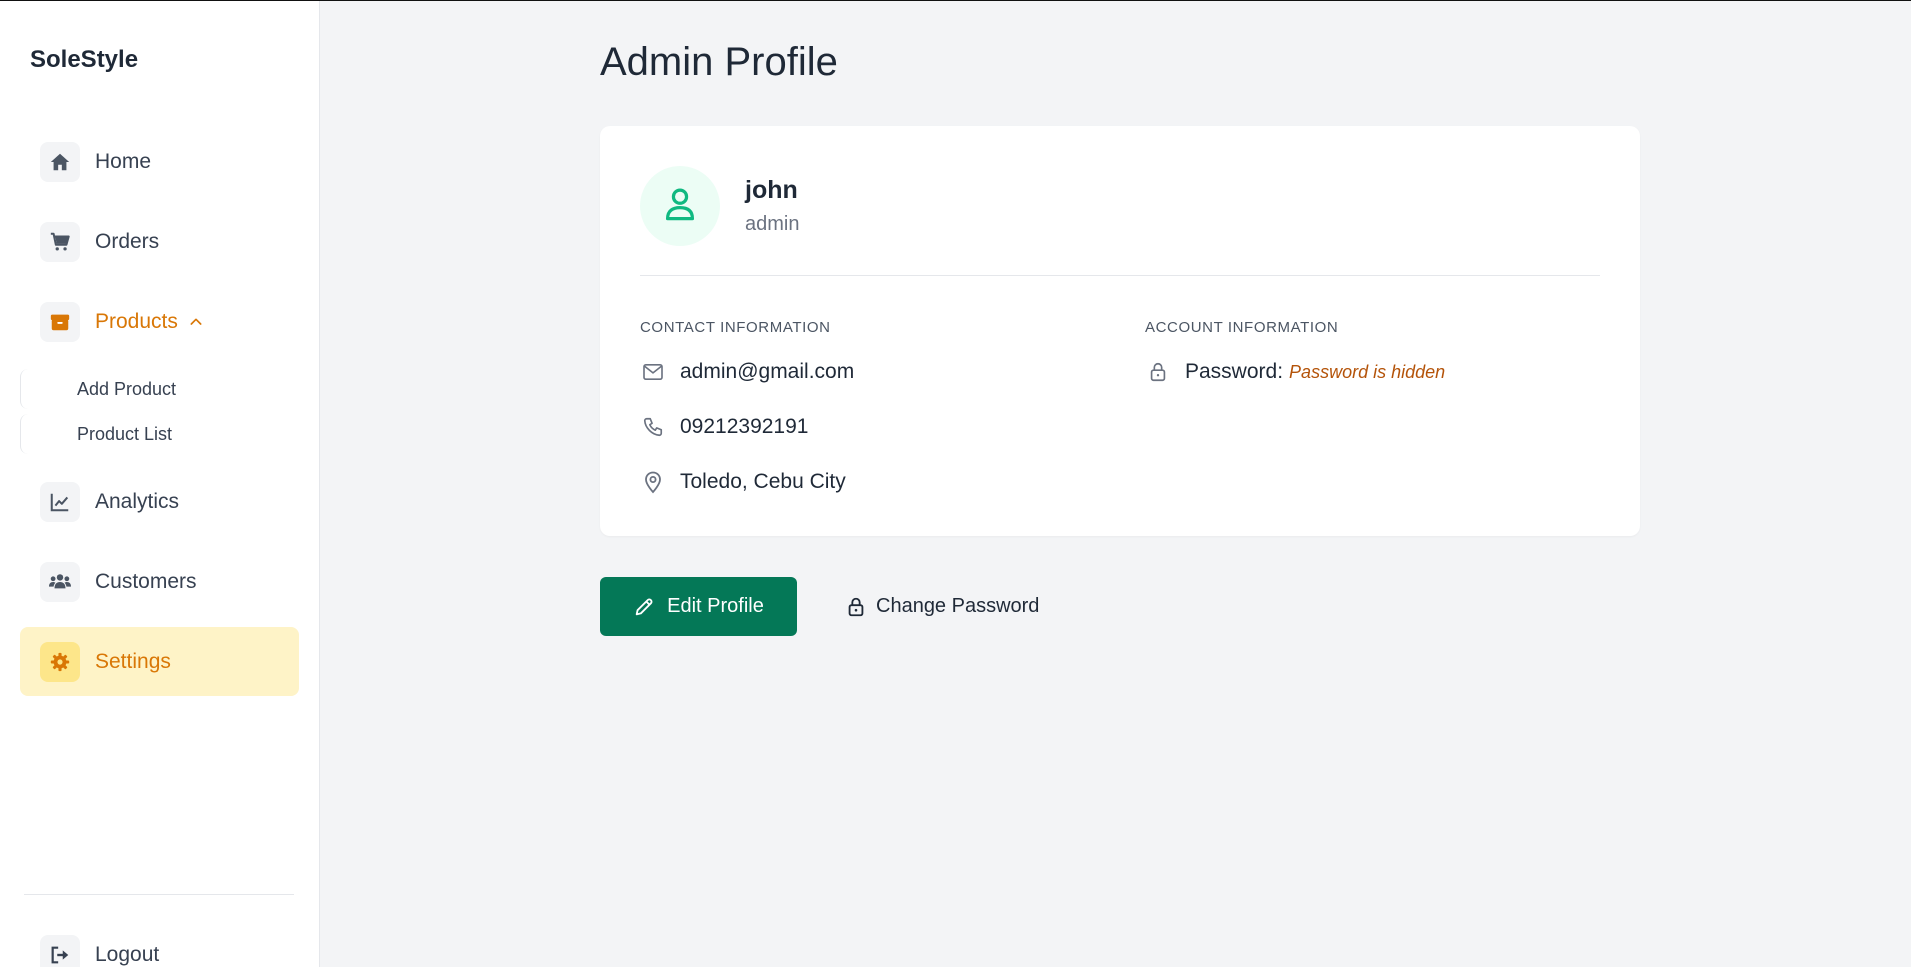 The height and width of the screenshot is (967, 1911). What do you see at coordinates (159, 894) in the screenshot?
I see `sidebar-divider` at bounding box center [159, 894].